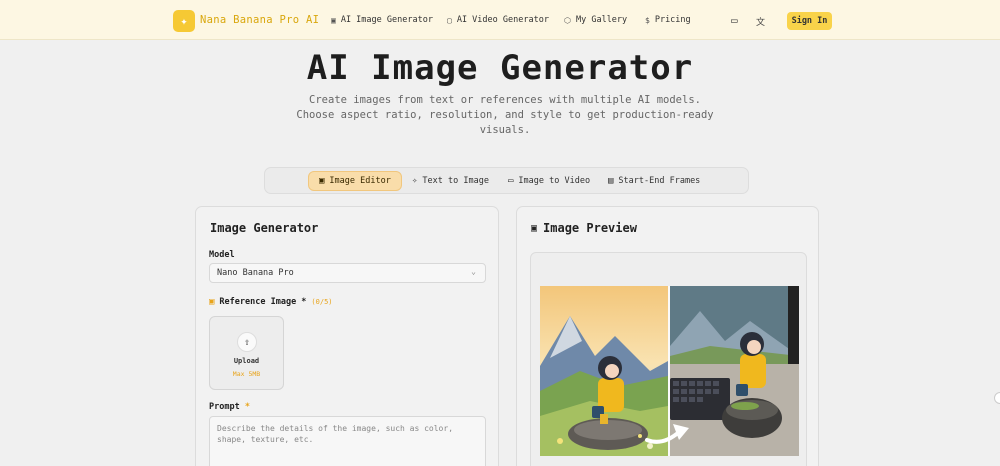  What do you see at coordinates (997, 398) in the screenshot?
I see `scroll-handle` at bounding box center [997, 398].